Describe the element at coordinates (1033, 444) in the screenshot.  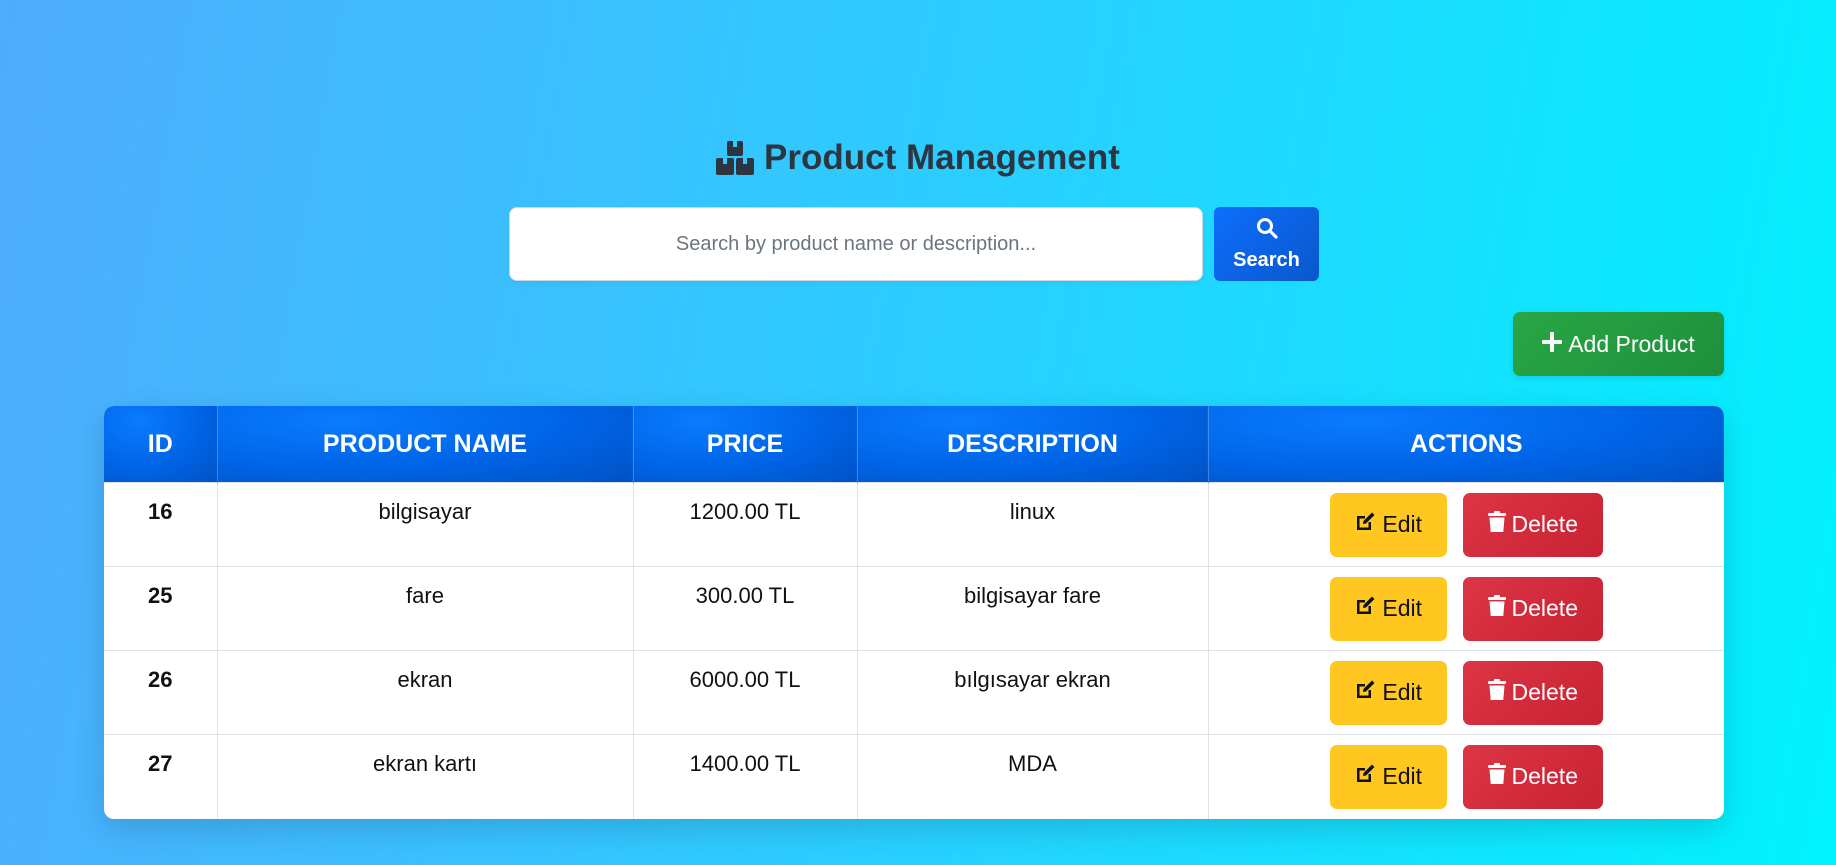
I see `column-header-description: DESCRIPTION` at that location.